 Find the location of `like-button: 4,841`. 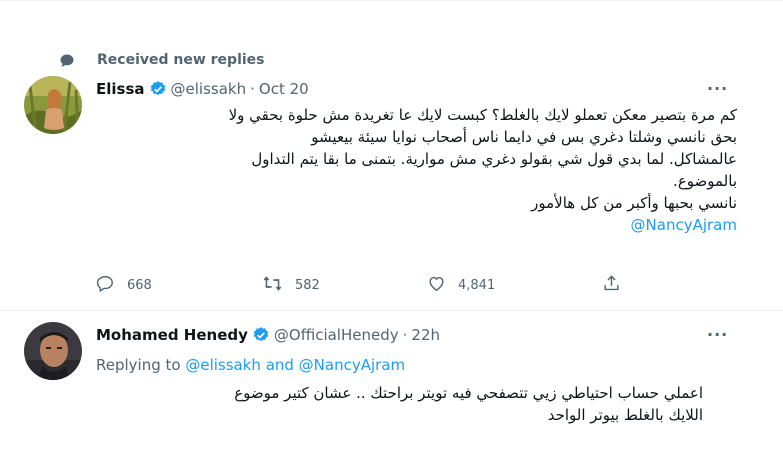

like-button: 4,841 is located at coordinates (461, 285).